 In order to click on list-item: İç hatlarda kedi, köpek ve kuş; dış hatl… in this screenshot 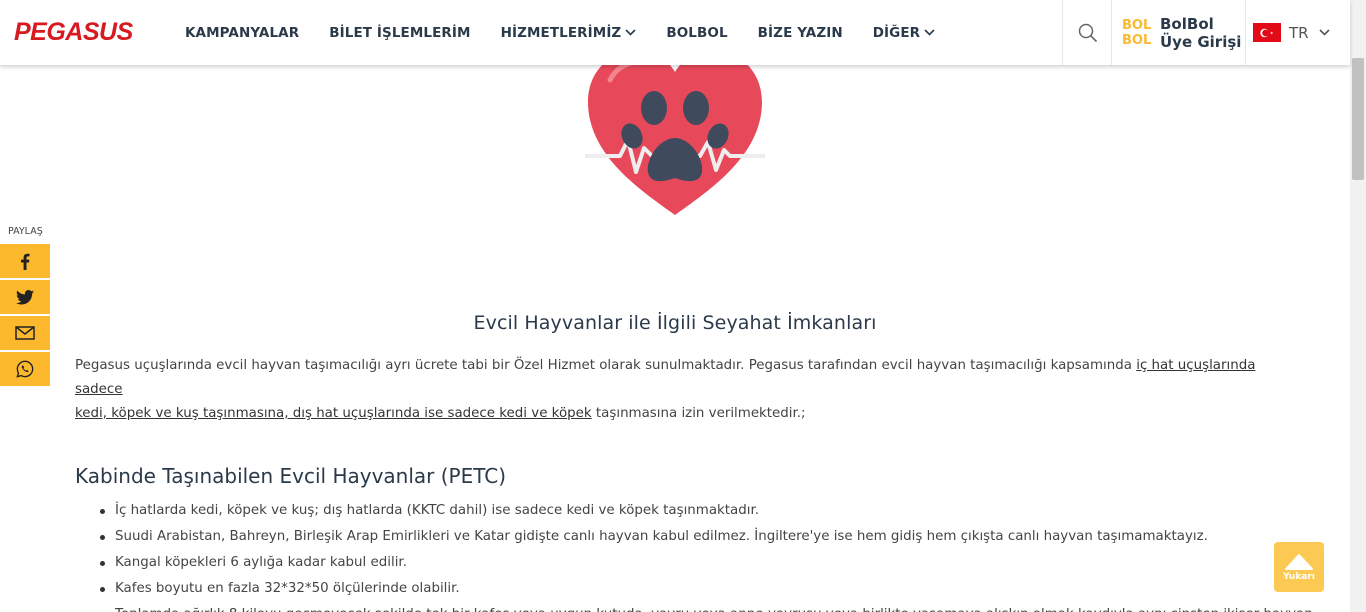, I will do `click(675, 511)`.